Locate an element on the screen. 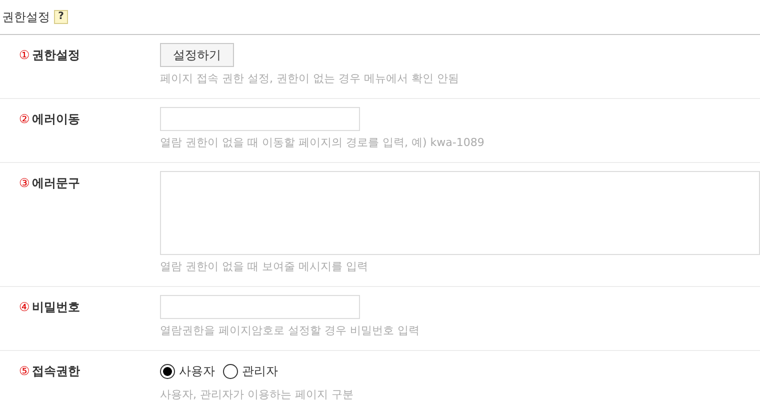 The height and width of the screenshot is (415, 760). radio-label: 관리자 is located at coordinates (260, 371).